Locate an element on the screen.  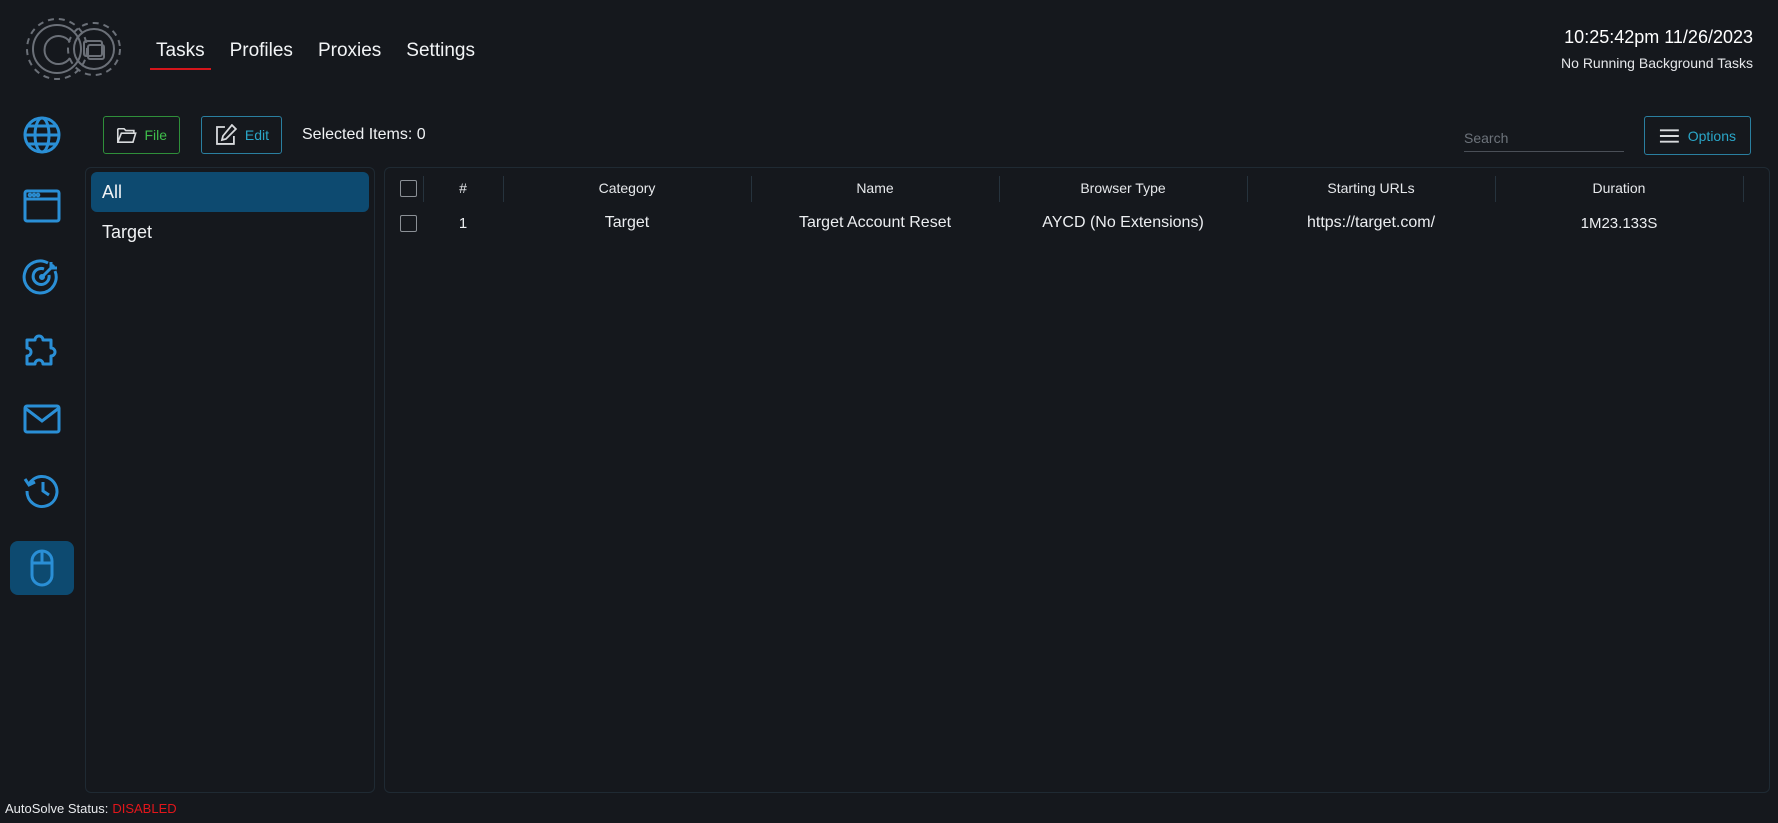
file-button: File is located at coordinates (141, 135).